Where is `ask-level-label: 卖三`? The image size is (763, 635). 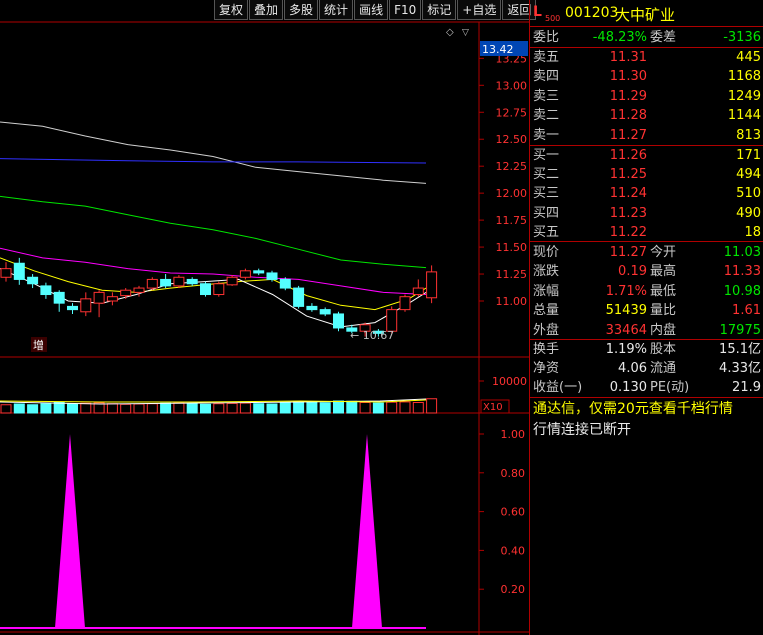
ask-level-label: 卖三 is located at coordinates (546, 96).